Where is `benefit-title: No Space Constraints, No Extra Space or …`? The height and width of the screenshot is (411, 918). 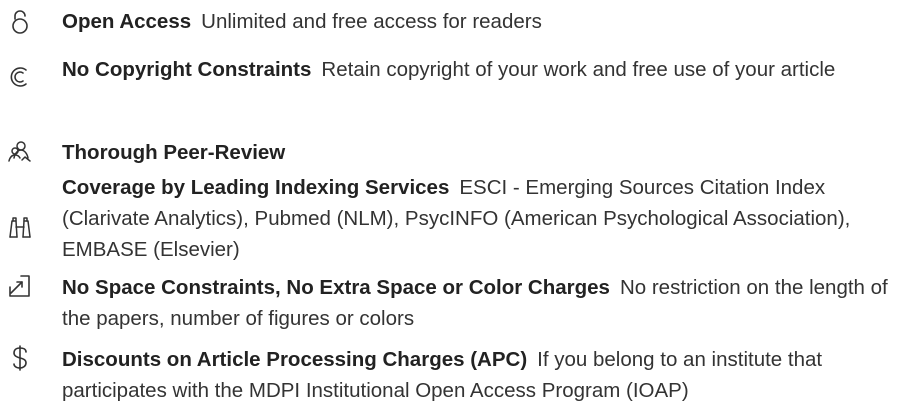 benefit-title: No Space Constraints, No Extra Space or … is located at coordinates (336, 287).